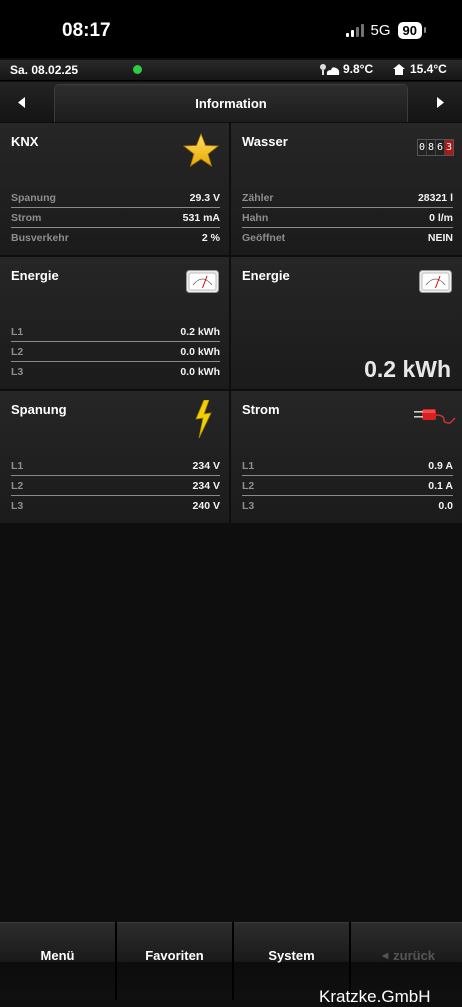  I want to click on list-item: L3 0.0, so click(347, 505).